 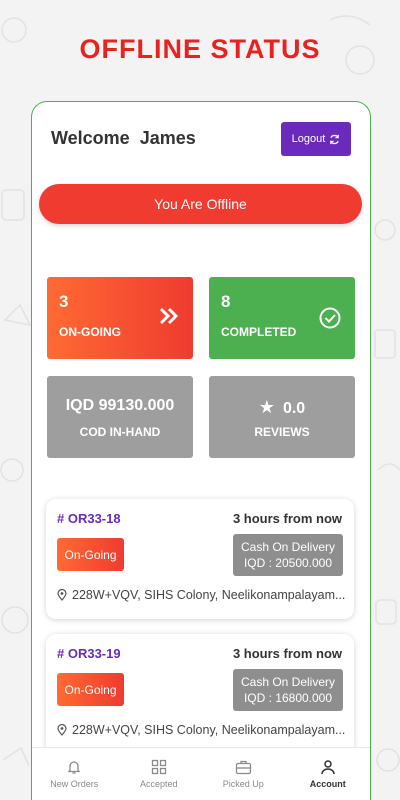 I want to click on nav-label: Account, so click(x=327, y=784).